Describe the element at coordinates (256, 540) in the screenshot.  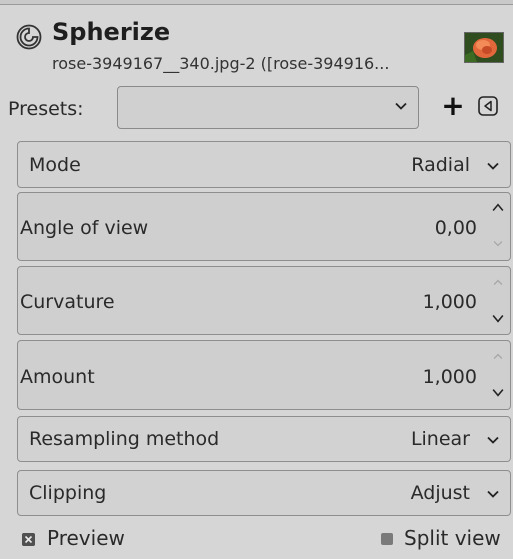
I see `dialog-footer: Preview Split view` at that location.